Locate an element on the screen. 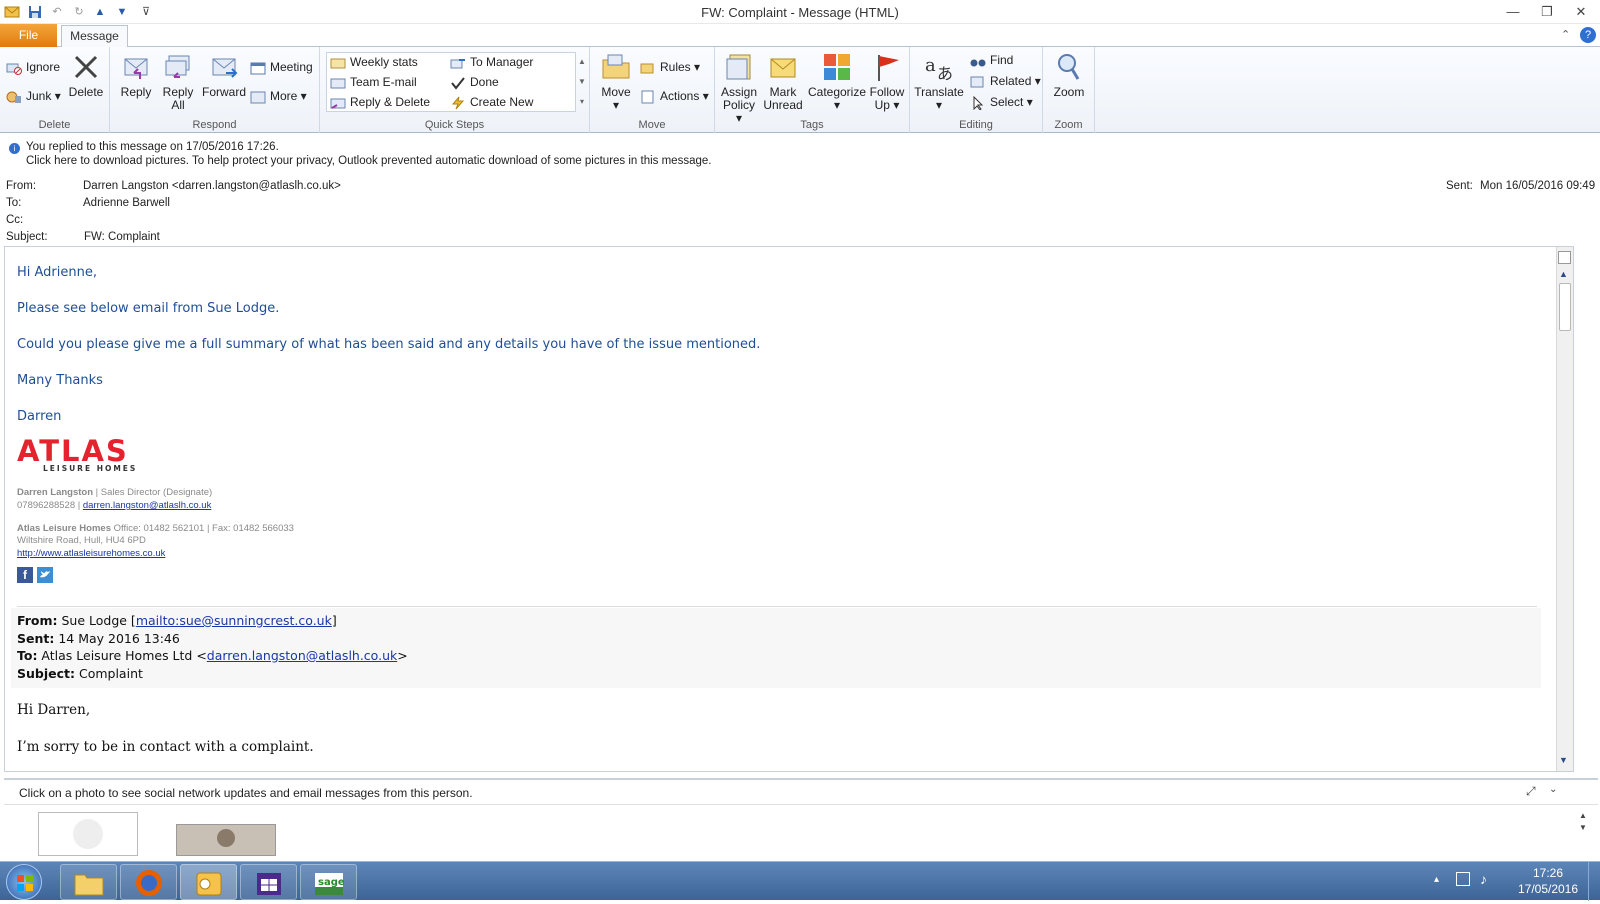 The width and height of the screenshot is (1600, 904). signature-website-link: http://www.atlasleisurehomes.co.uk is located at coordinates (91, 553).